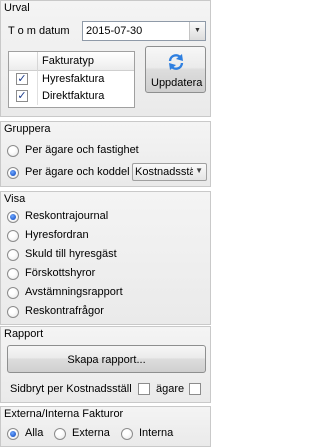 The image size is (320, 448). I want to click on direktfaktura-checkbox: ✓, so click(22, 96).